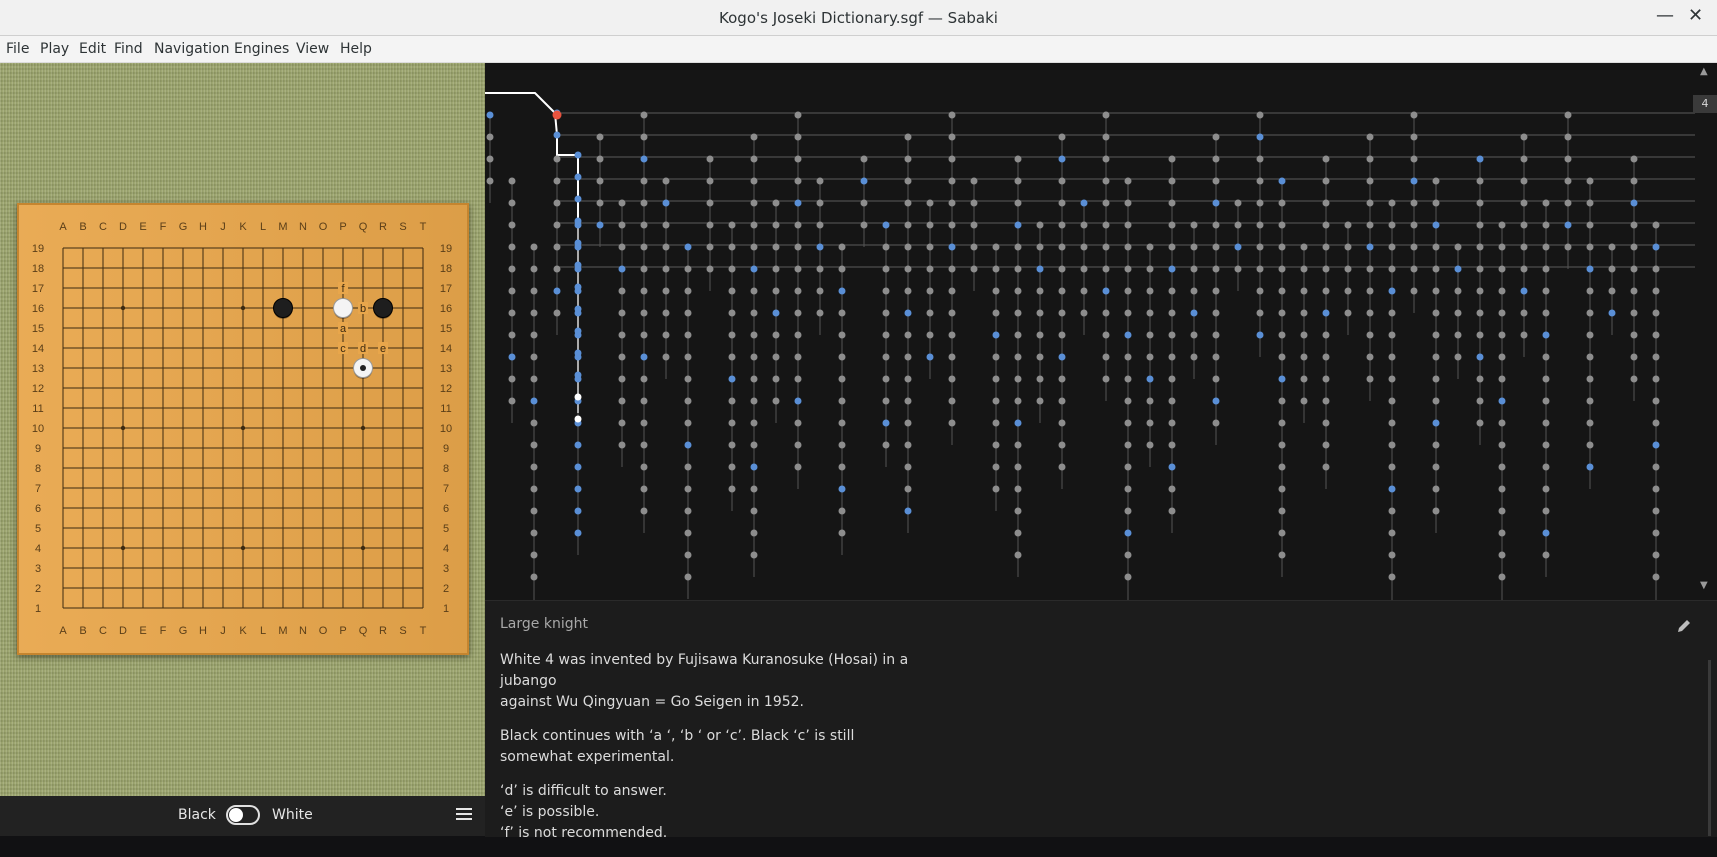 The image size is (1717, 857). What do you see at coordinates (261, 49) in the screenshot?
I see `menu-engines: Engines` at bounding box center [261, 49].